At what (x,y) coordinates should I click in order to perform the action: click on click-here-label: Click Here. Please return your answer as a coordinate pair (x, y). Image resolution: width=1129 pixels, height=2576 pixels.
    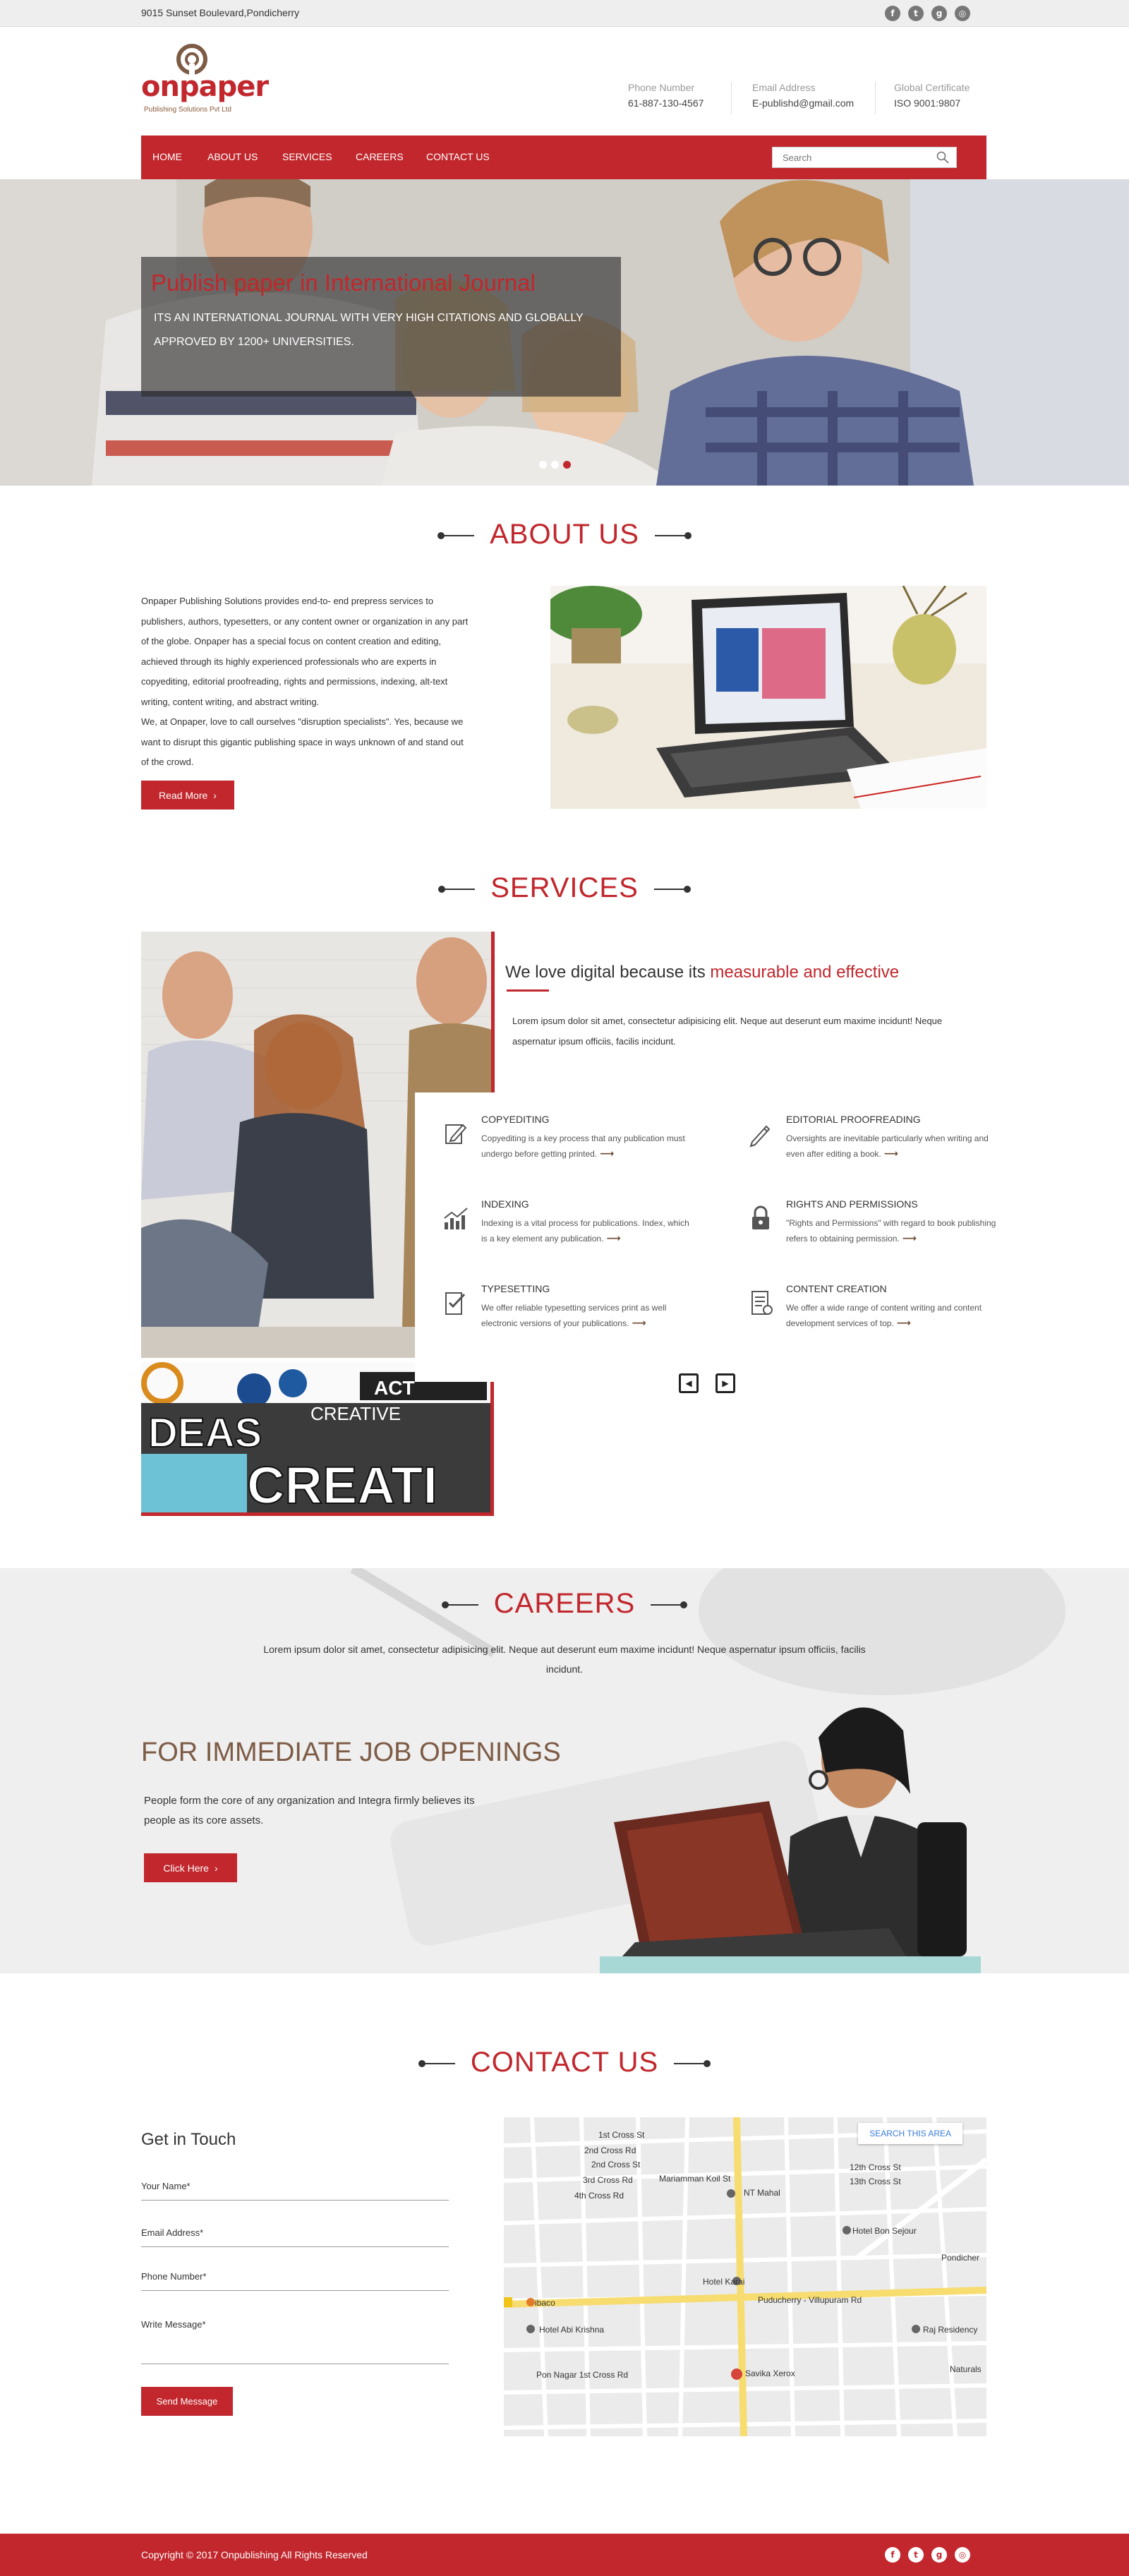
    Looking at the image, I should click on (186, 1868).